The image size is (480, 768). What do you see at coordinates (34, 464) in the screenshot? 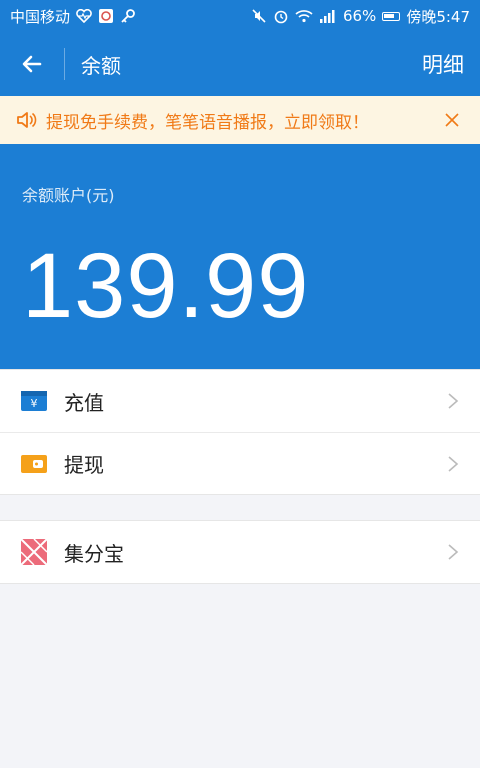
I see `withdraw-icon` at bounding box center [34, 464].